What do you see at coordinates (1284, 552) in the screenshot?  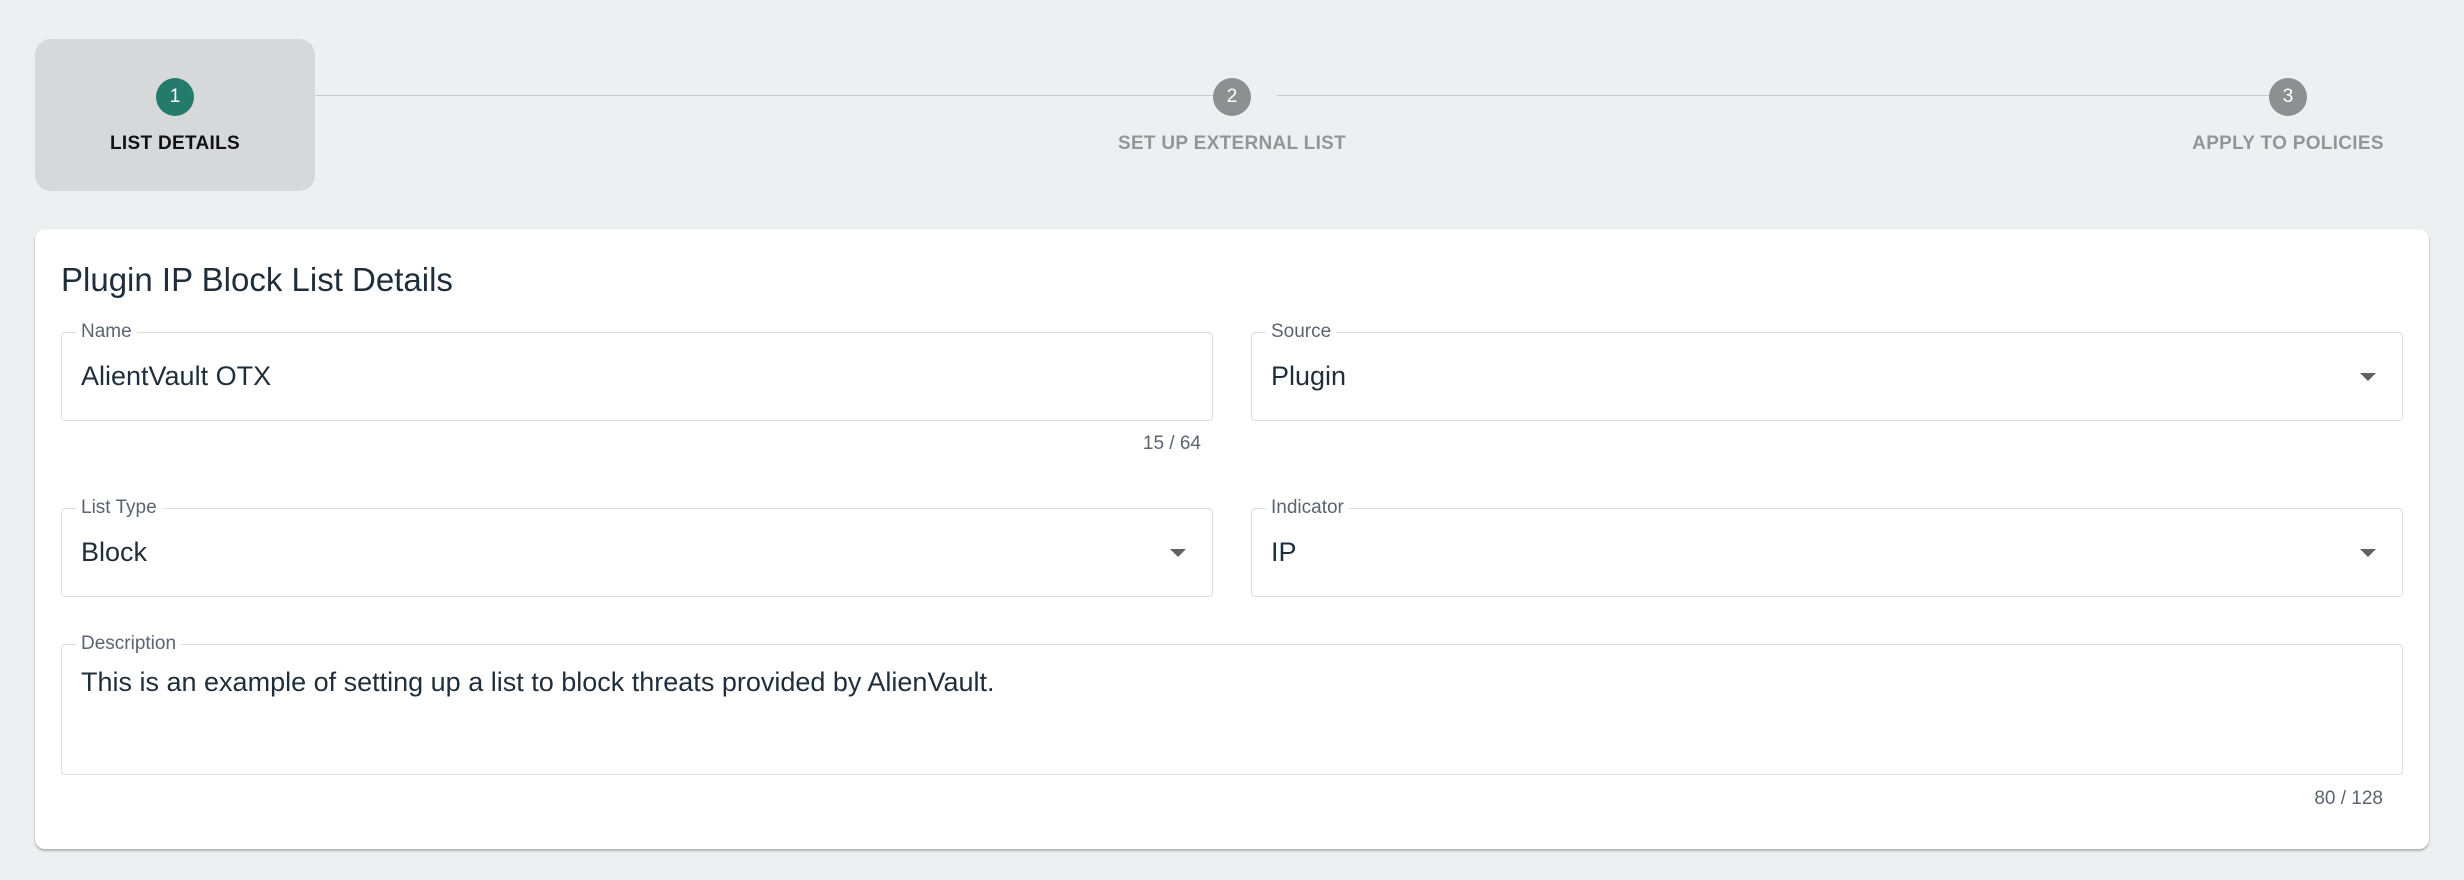 I see `indicator-value: IP` at bounding box center [1284, 552].